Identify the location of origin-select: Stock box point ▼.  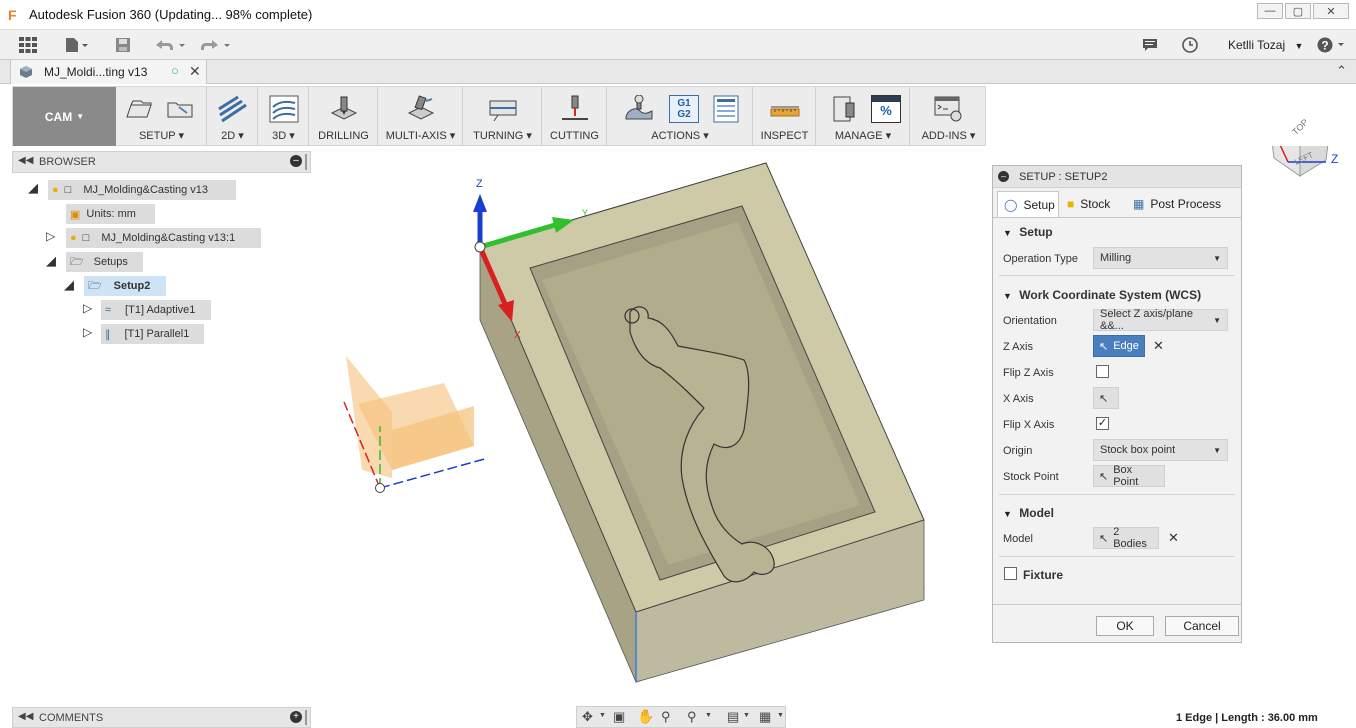
(1160, 450).